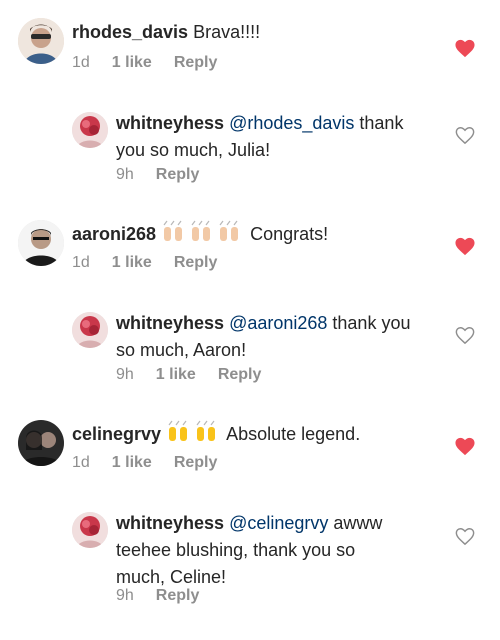 This screenshot has height=640, width=500. Describe the element at coordinates (278, 523) in the screenshot. I see `mention-link: @celinegrvy` at that location.